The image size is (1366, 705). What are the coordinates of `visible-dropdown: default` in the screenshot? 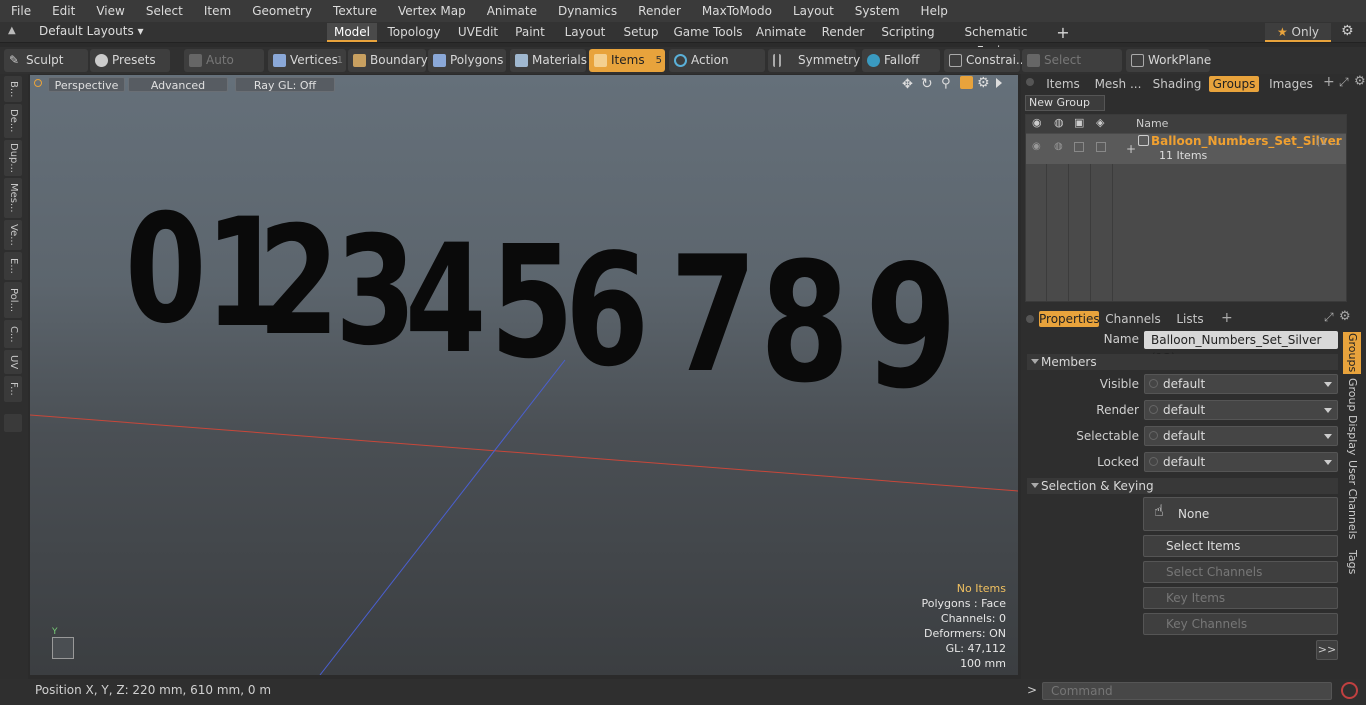 It's located at (1241, 384).